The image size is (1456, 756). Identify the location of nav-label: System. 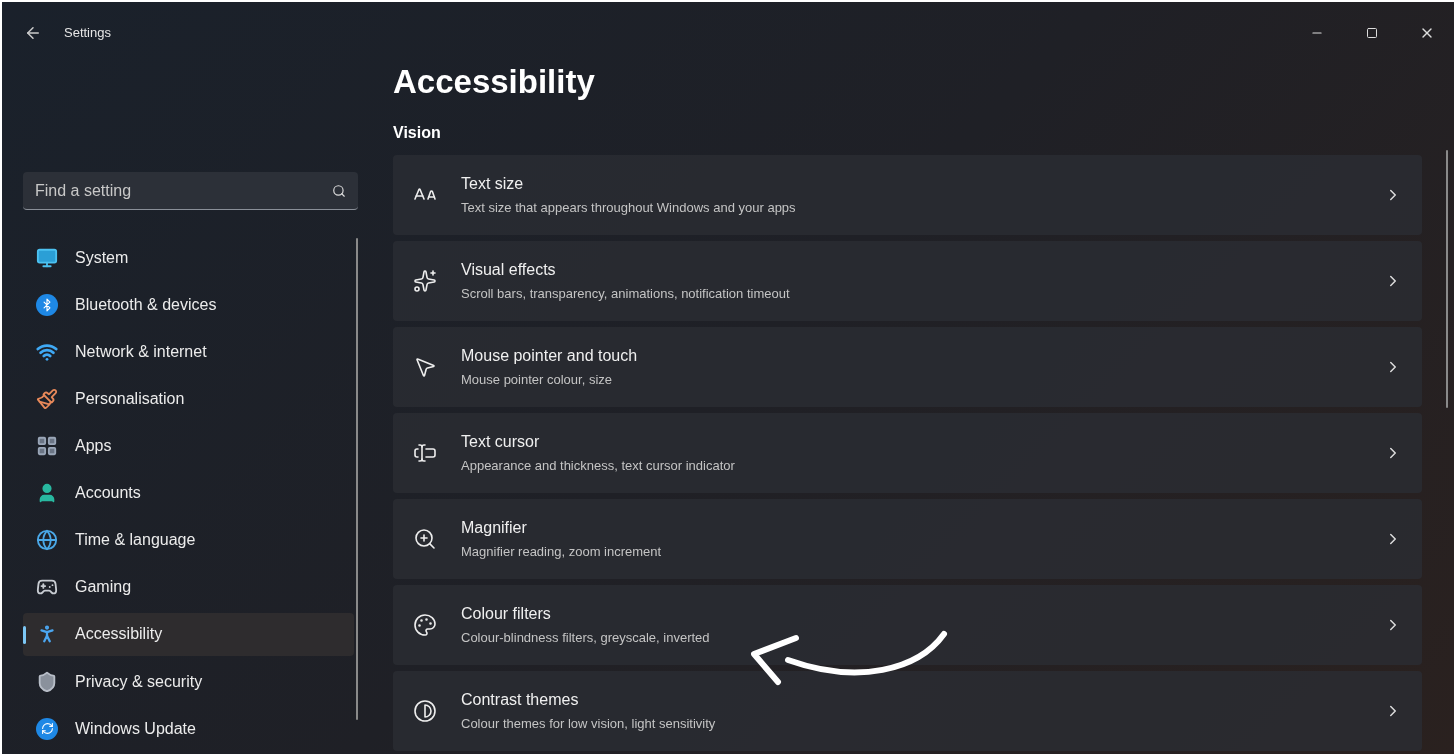
(102, 257).